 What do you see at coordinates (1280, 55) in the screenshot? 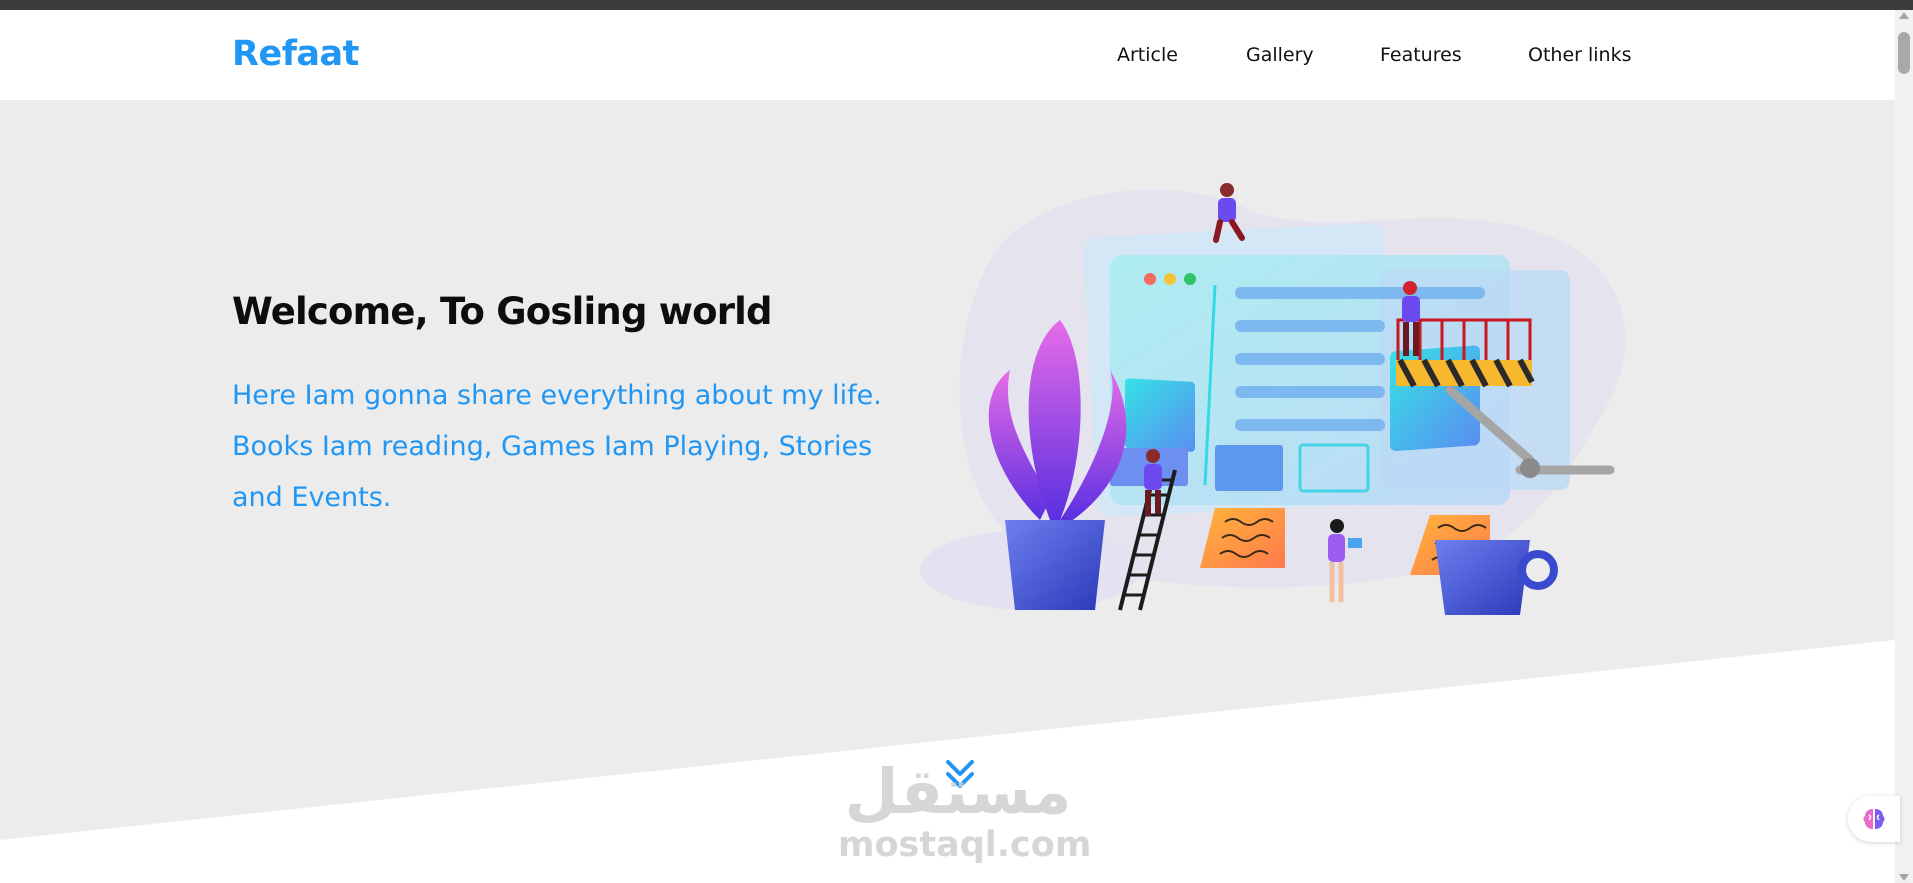
I see `nav-link-gallery: Gallery` at bounding box center [1280, 55].